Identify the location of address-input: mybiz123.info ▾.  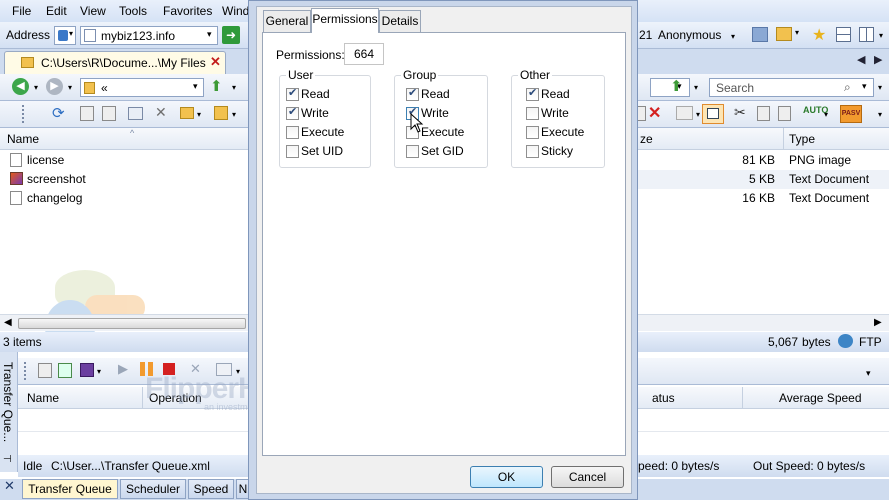
(149, 35).